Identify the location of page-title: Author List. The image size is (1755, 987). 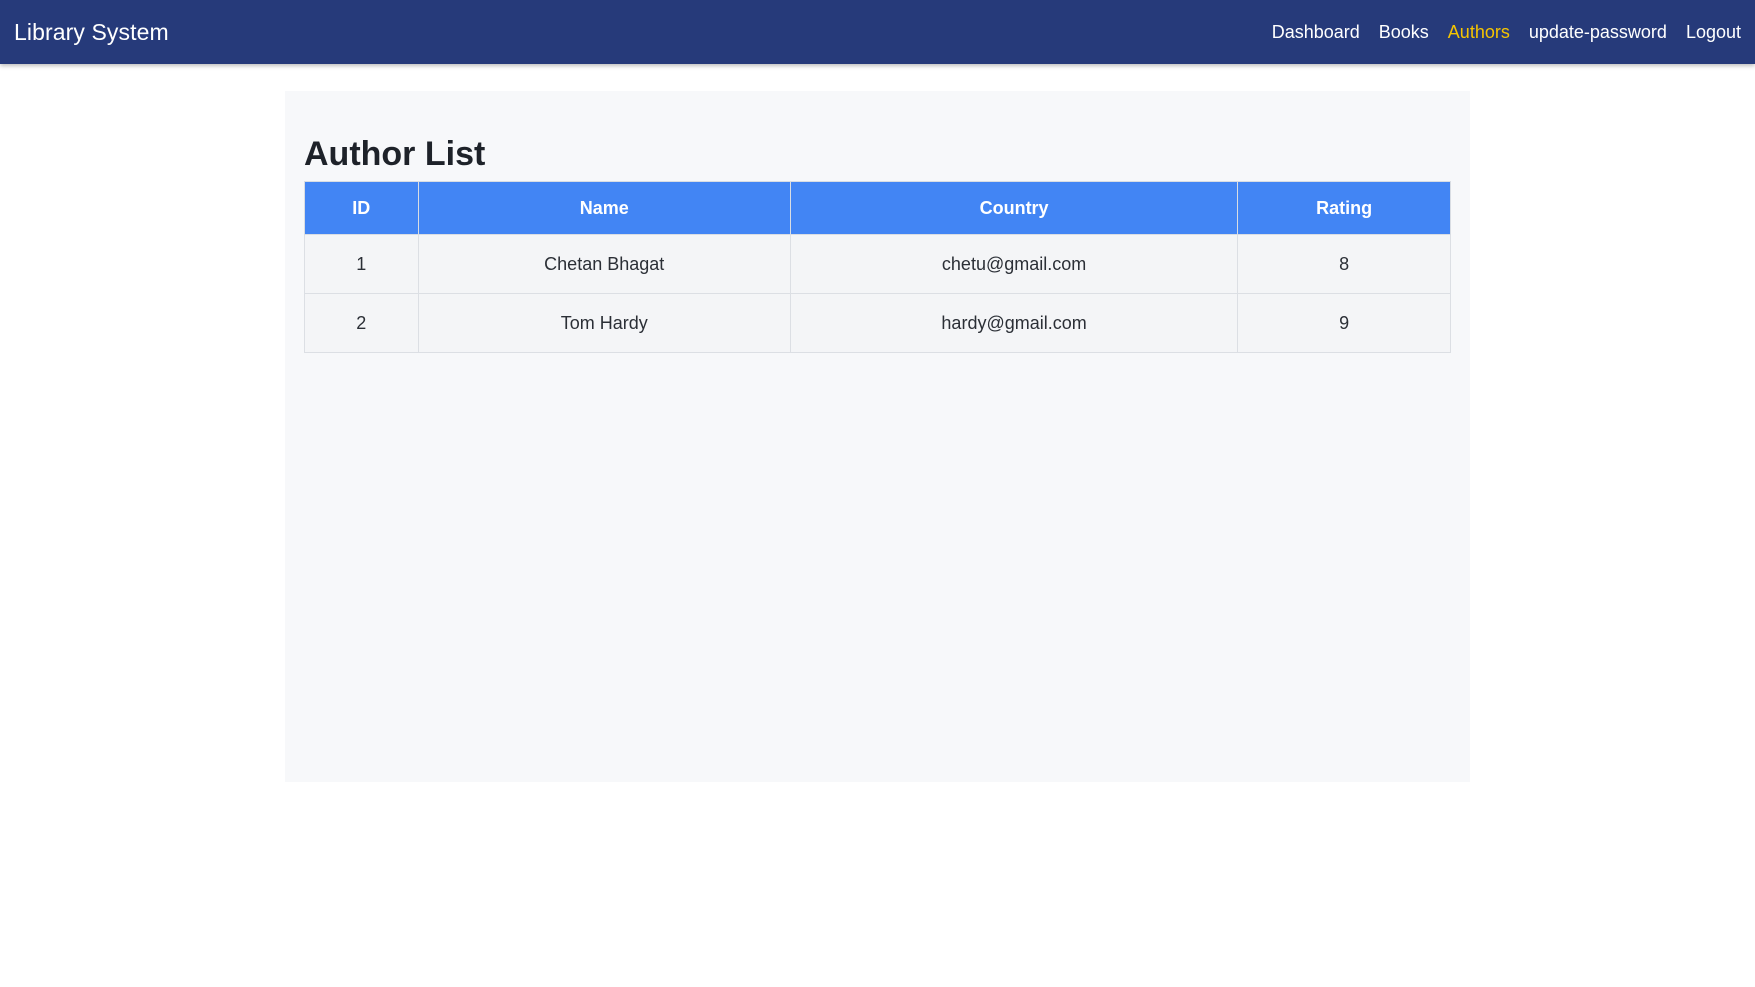
(395, 154).